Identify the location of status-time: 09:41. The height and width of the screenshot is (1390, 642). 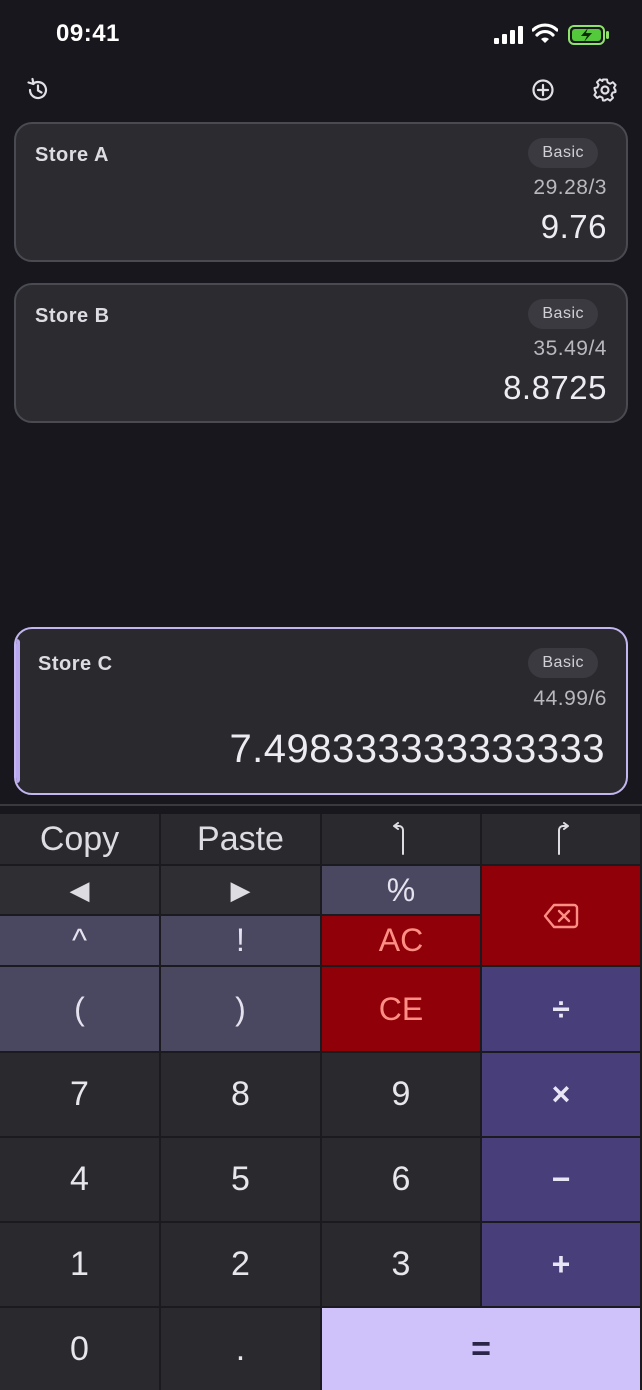
(88, 33).